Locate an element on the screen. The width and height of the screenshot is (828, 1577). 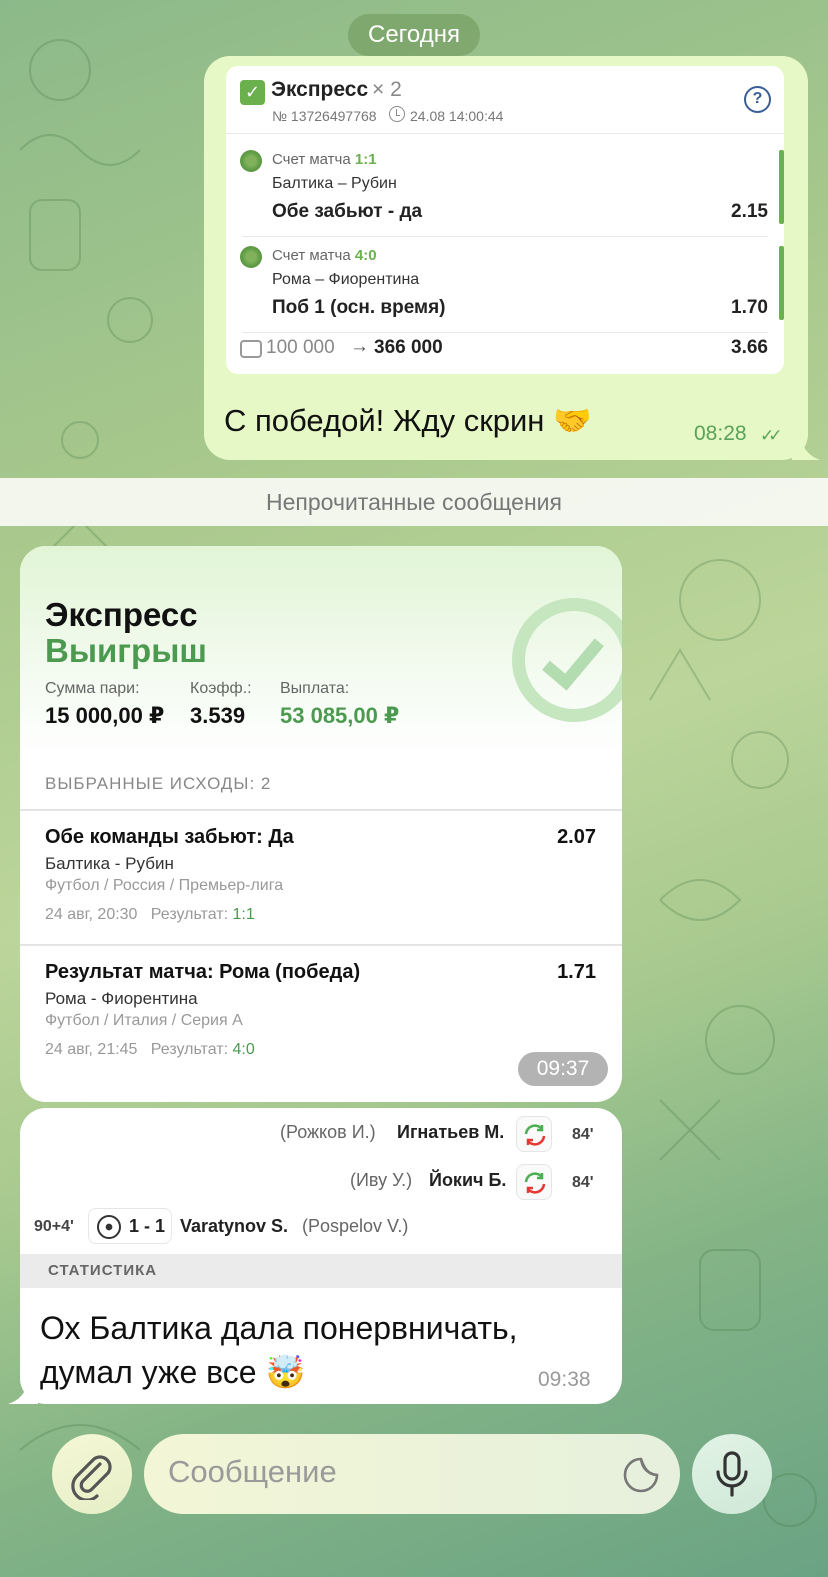
payout-value: 53 085,00 ₽ is located at coordinates (340, 715).